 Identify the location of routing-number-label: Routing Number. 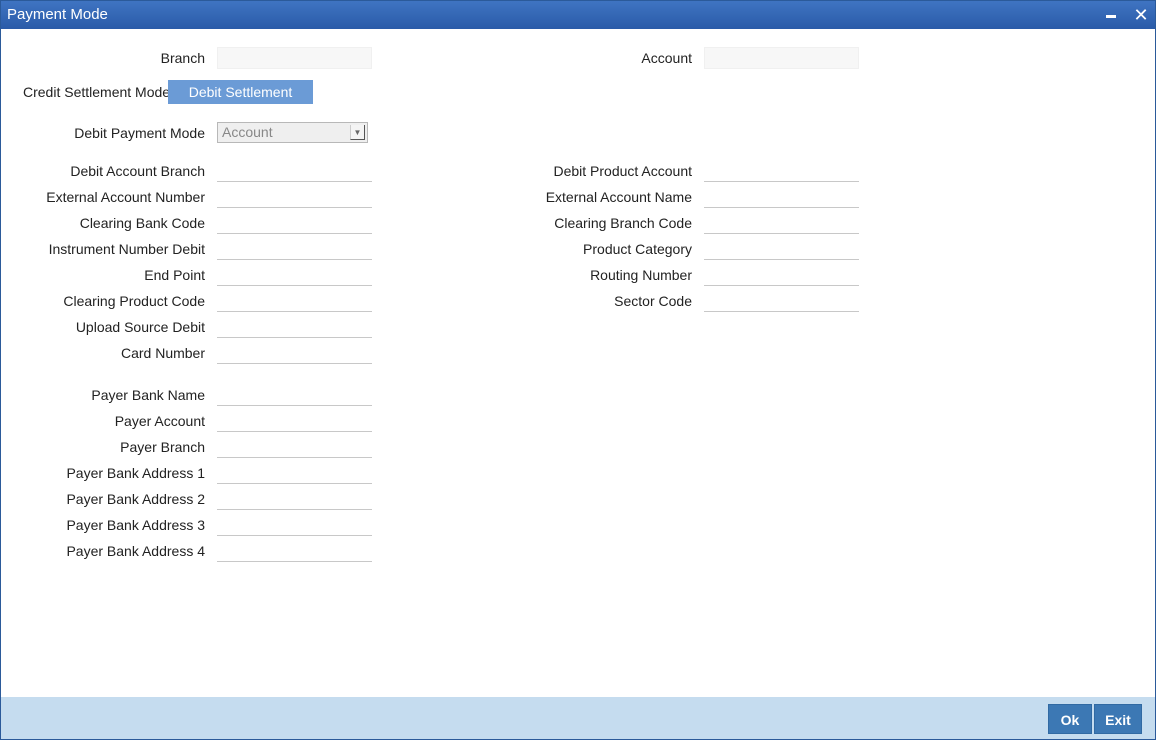
(641, 275).